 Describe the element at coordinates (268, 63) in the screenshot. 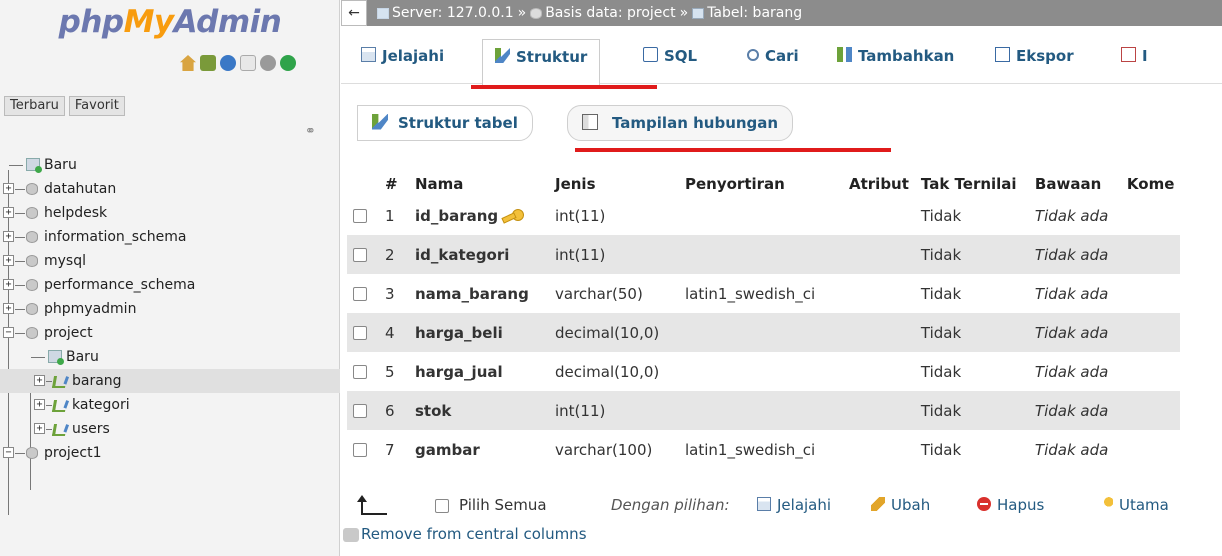

I see `settings-icon` at that location.